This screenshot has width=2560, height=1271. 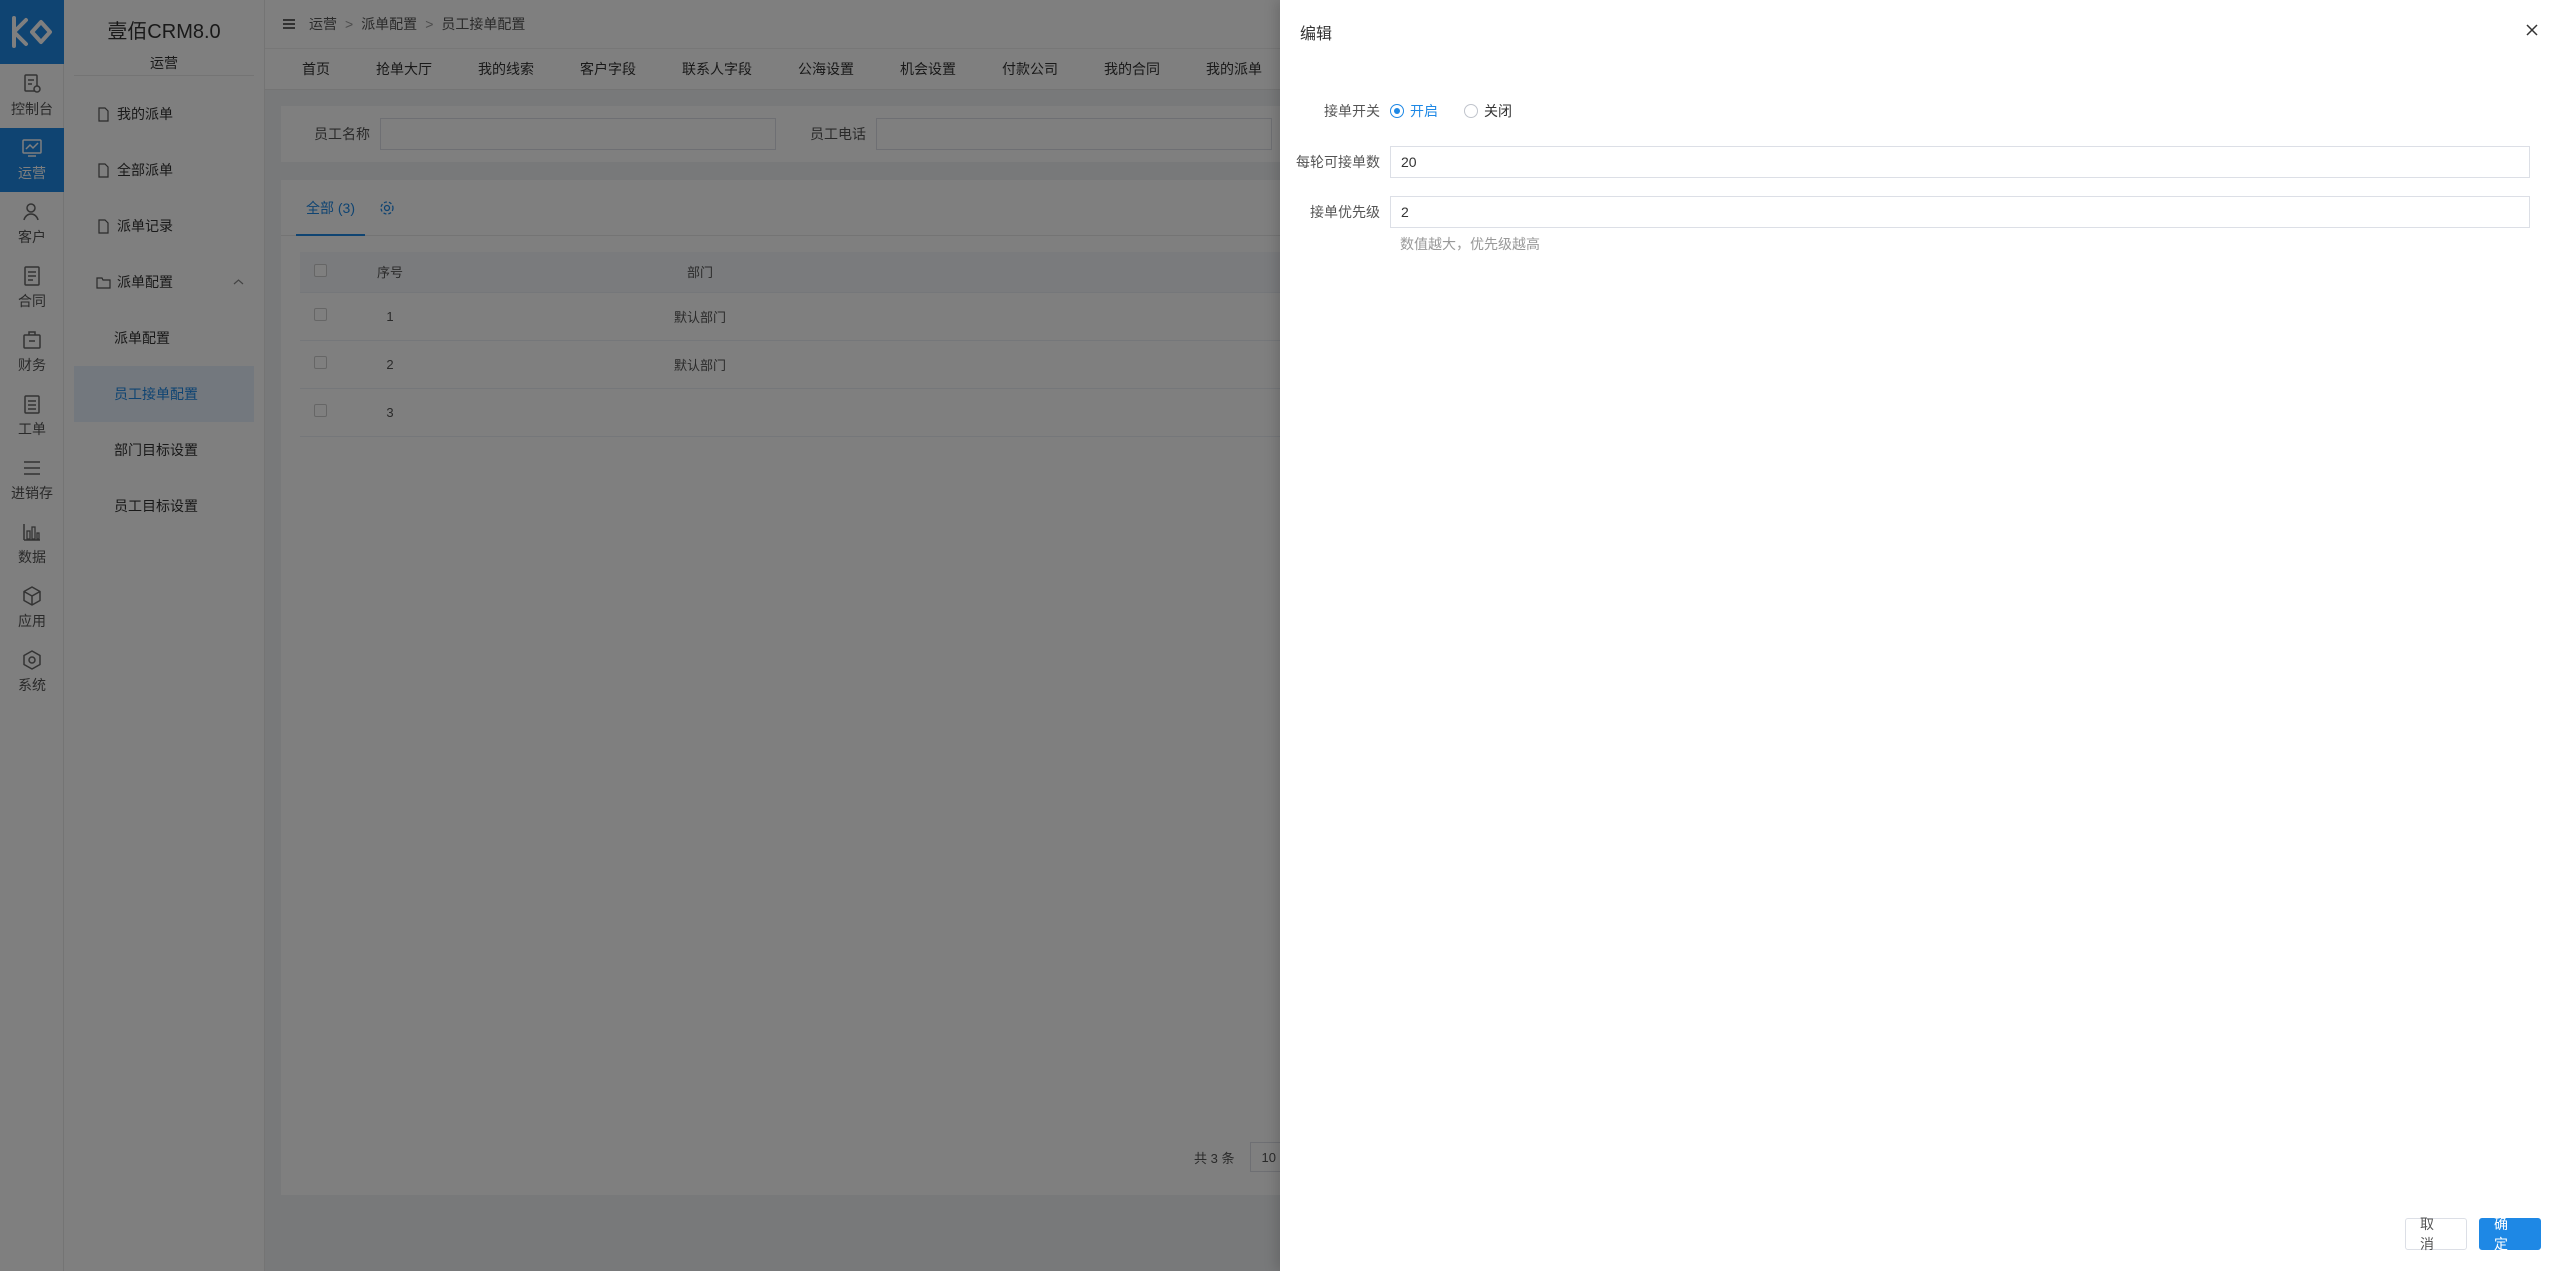 What do you see at coordinates (1338, 162) in the screenshot?
I see `order-count-label: 每轮可接单数` at bounding box center [1338, 162].